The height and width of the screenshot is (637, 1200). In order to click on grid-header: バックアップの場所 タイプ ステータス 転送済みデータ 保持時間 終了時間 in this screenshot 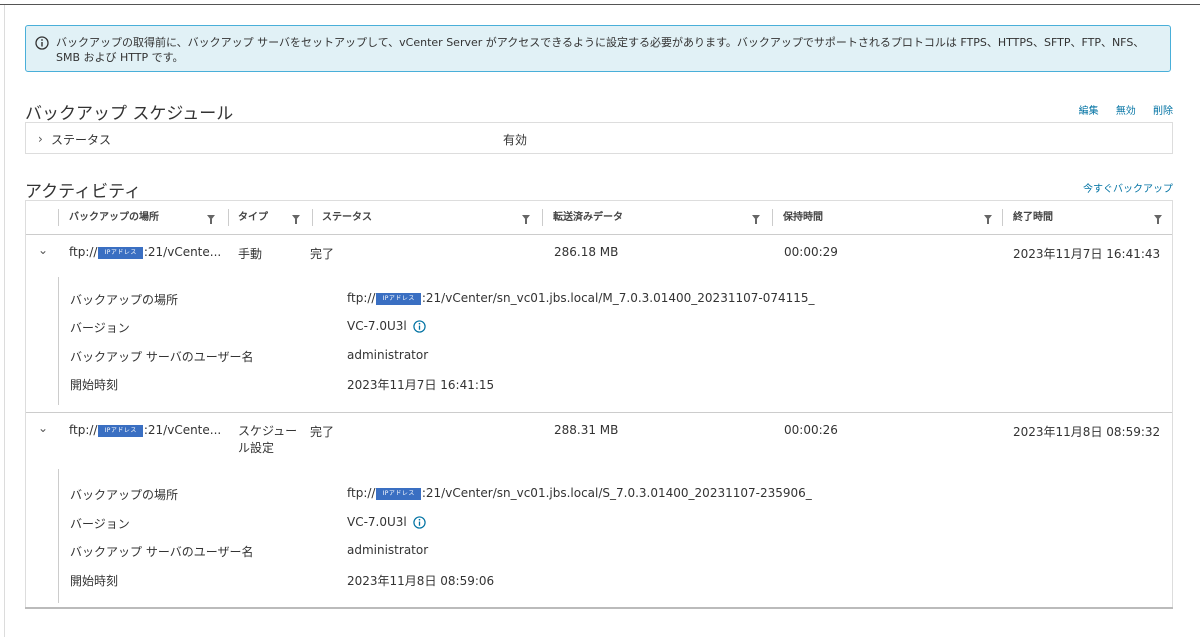, I will do `click(599, 218)`.